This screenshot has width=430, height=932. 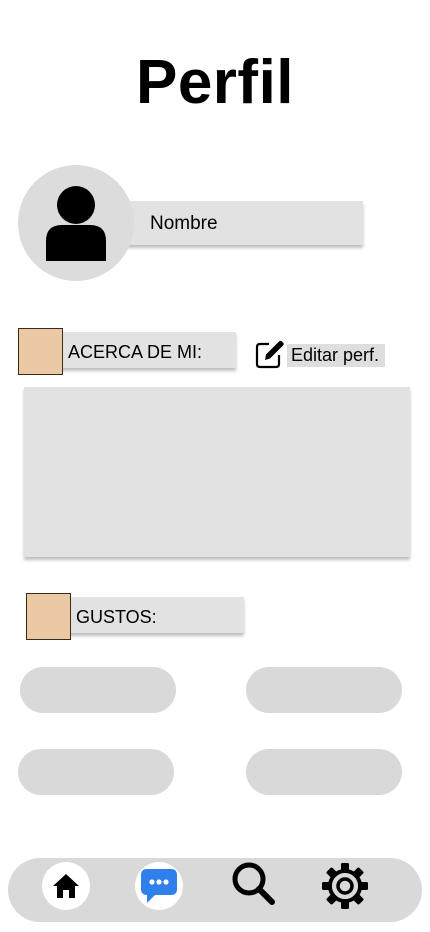 I want to click on about-label: ACERCA DE MI:, so click(x=135, y=352).